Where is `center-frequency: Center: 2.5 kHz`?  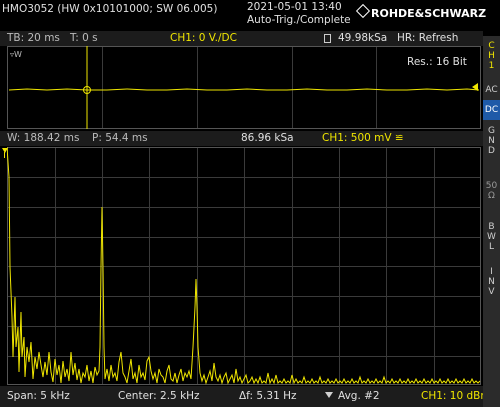
center-frequency: Center: 2.5 kHz is located at coordinates (159, 396).